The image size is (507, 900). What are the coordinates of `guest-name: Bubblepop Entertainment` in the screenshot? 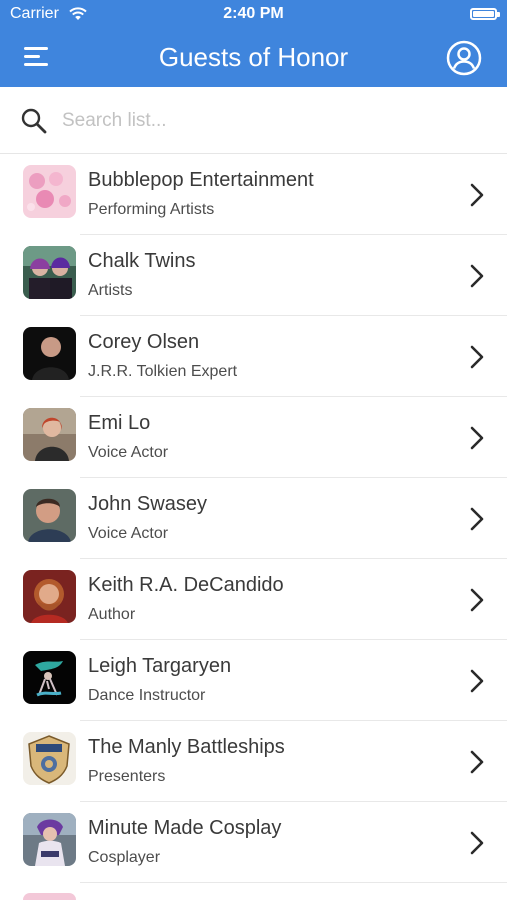 It's located at (201, 180).